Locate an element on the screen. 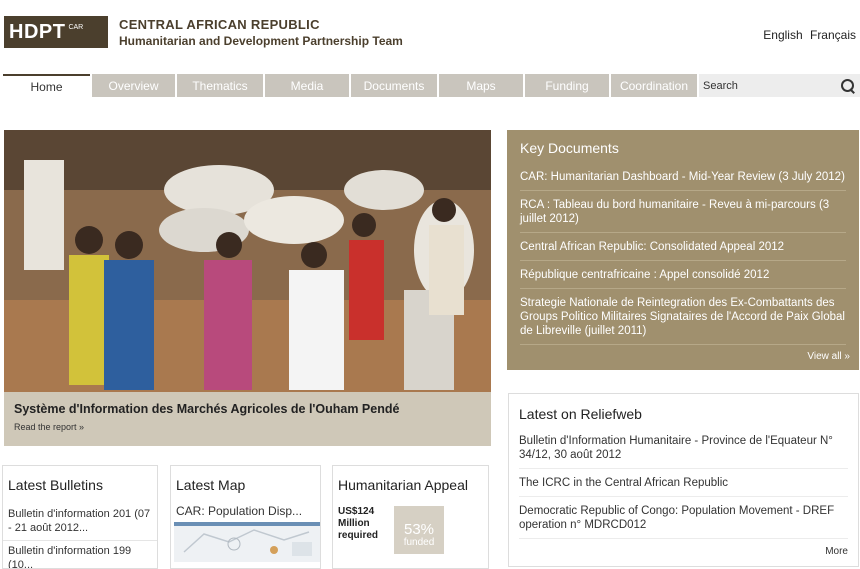  logo-sub-text: CAR is located at coordinates (76, 27).